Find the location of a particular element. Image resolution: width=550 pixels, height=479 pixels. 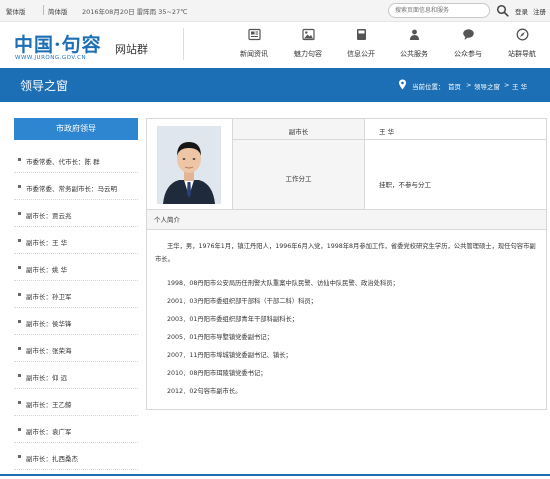

site-url: WWW.JURONG.GOV.CN is located at coordinates (51, 58).